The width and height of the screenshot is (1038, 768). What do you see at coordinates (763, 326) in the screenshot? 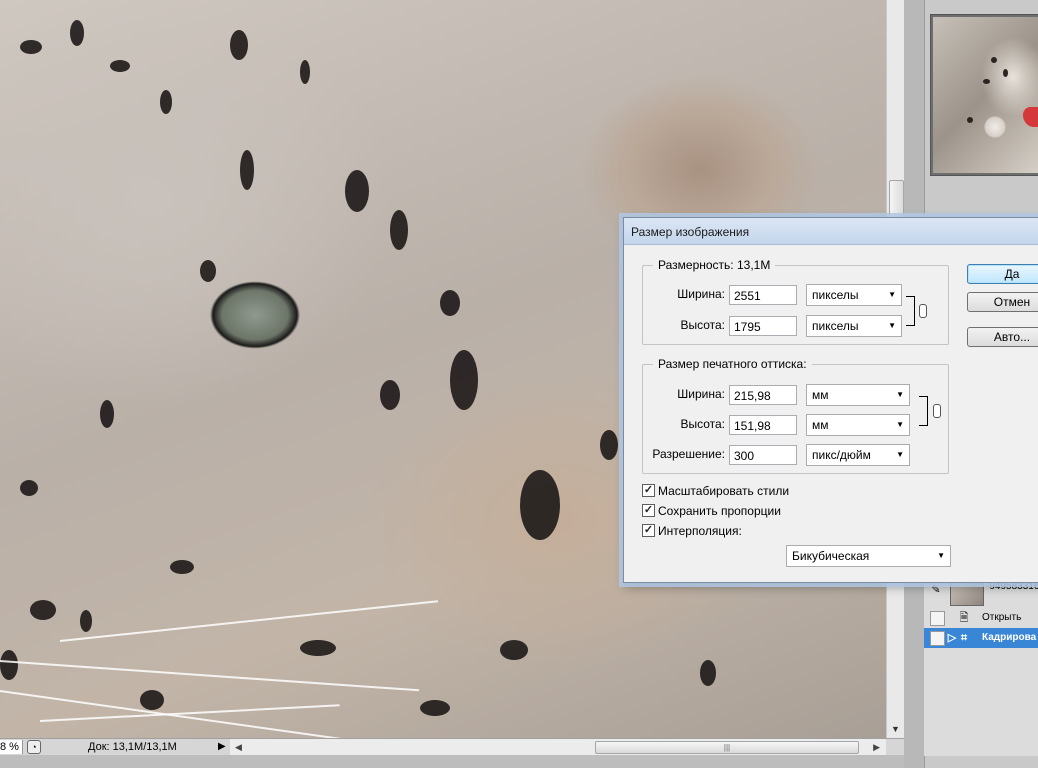
I see `pixel-height-input: 1795` at bounding box center [763, 326].